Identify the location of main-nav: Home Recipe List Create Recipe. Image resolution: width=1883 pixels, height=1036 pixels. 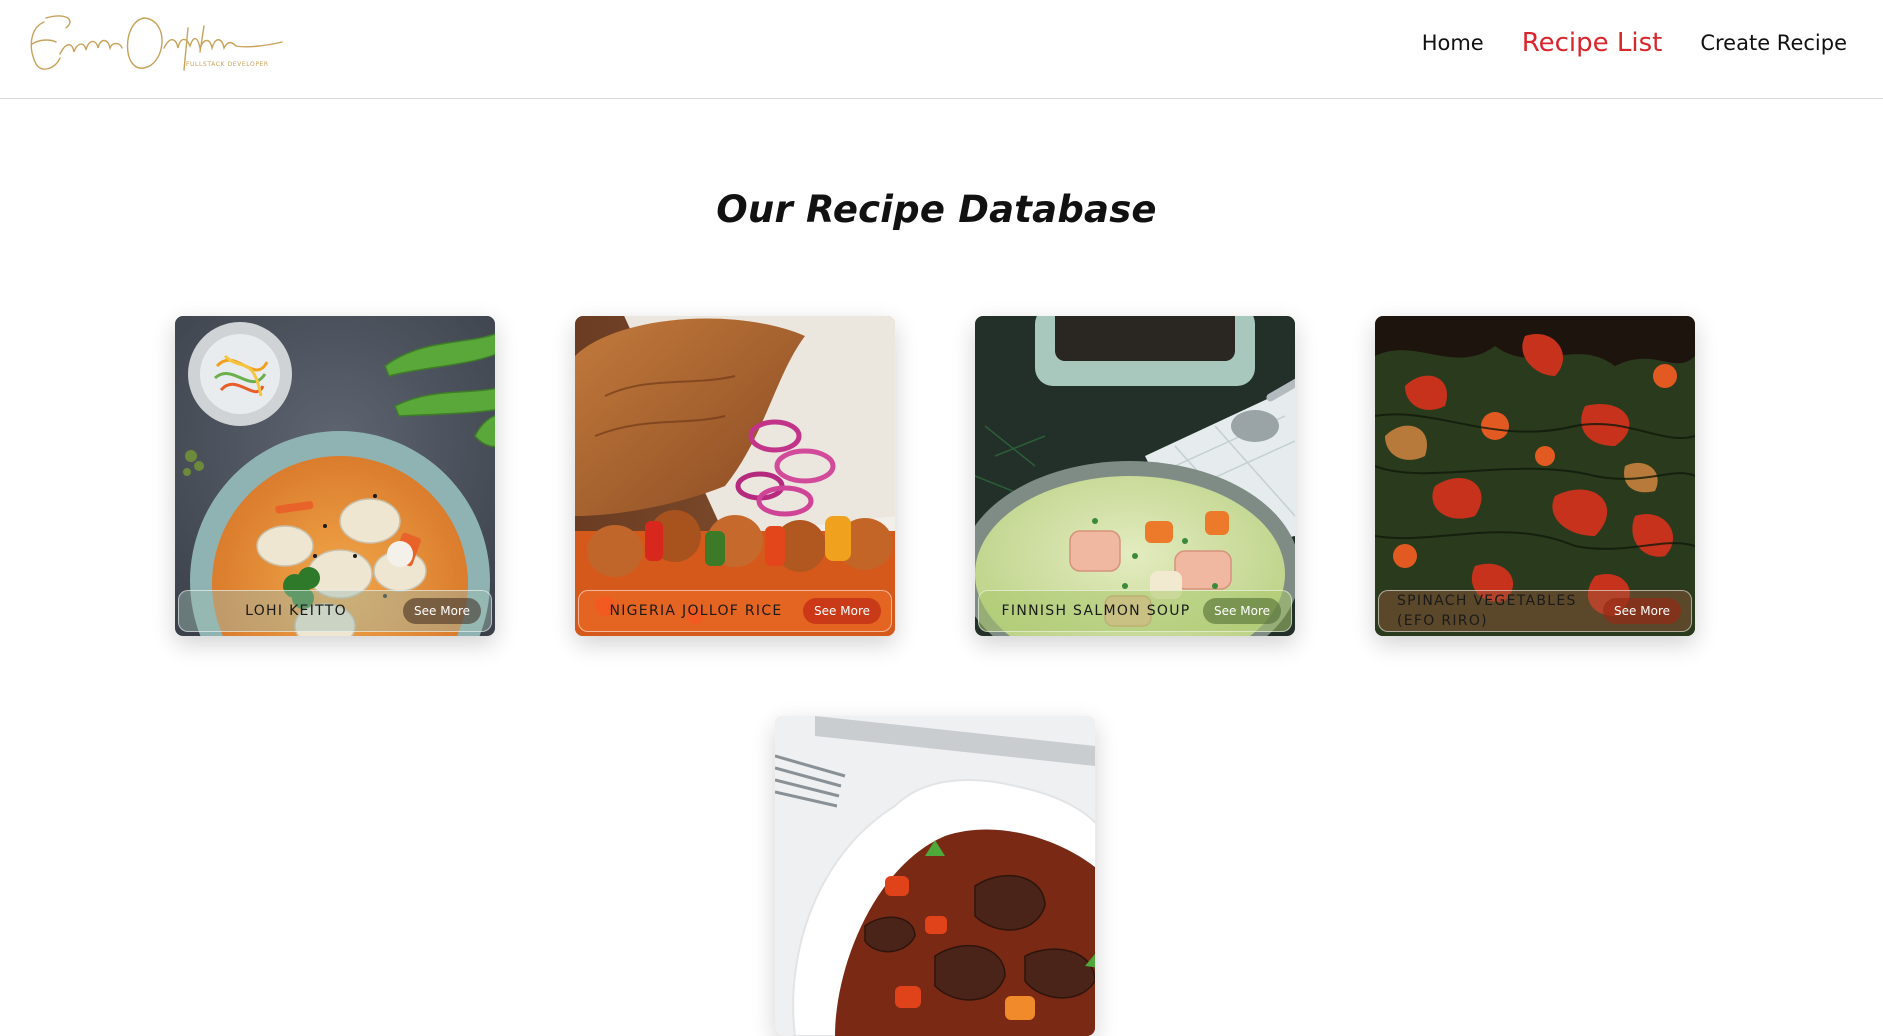
(1634, 43).